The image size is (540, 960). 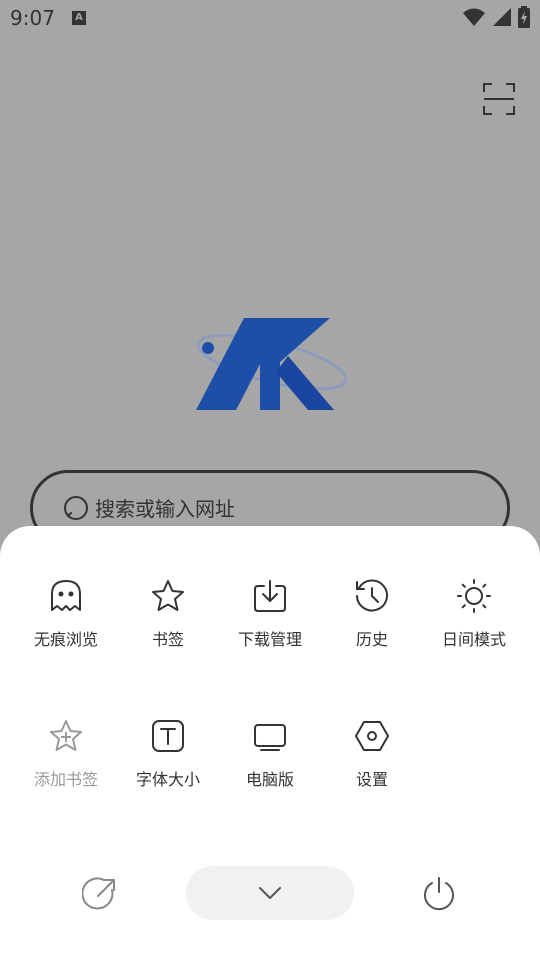 What do you see at coordinates (270, 596) in the screenshot?
I see `download-icon` at bounding box center [270, 596].